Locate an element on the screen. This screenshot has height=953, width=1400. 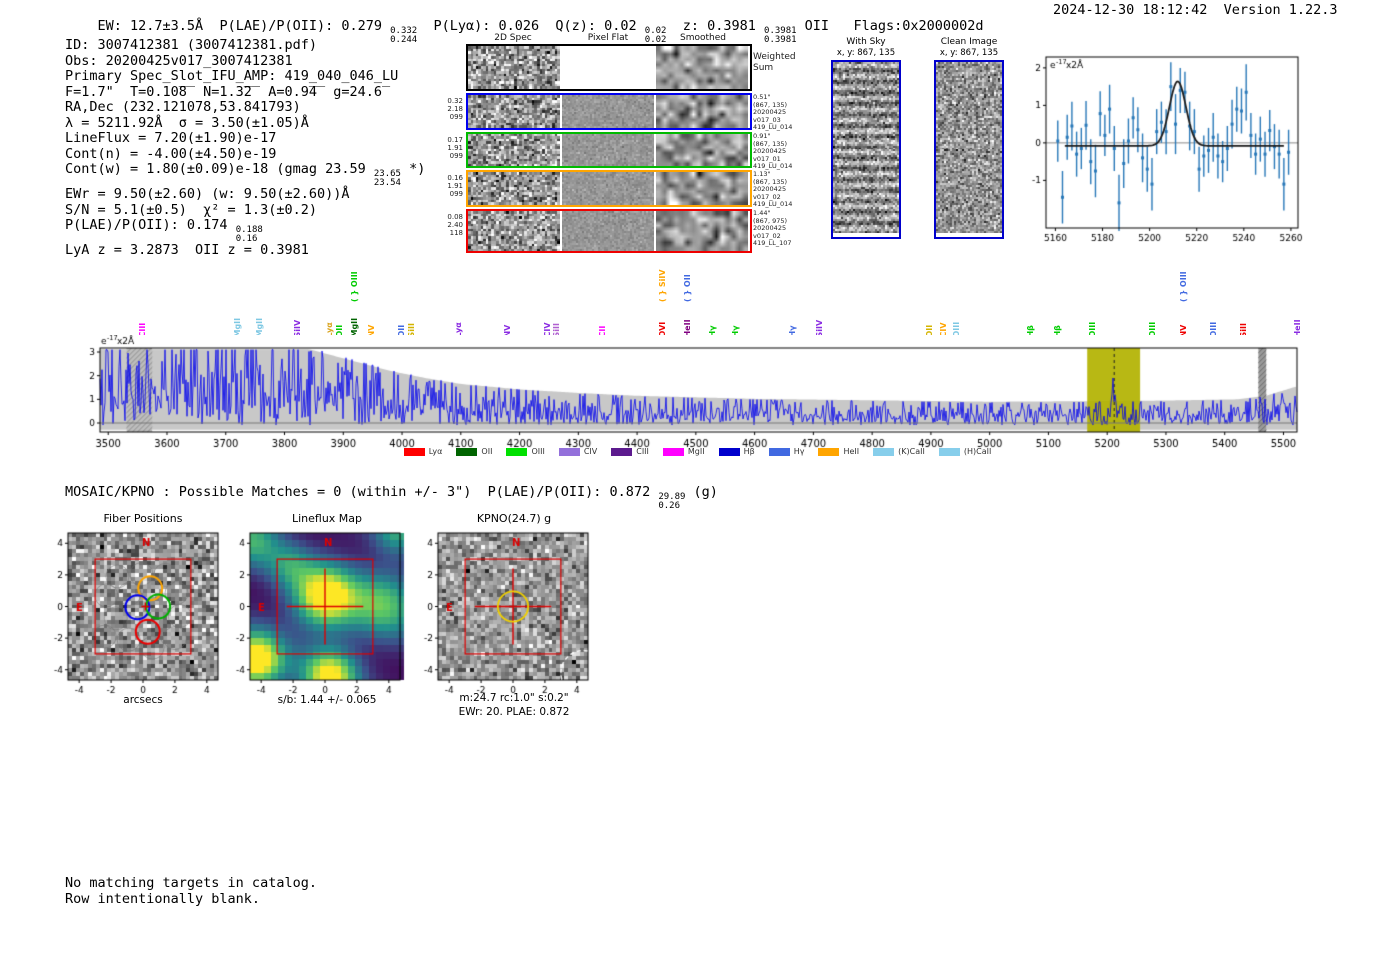
legend-item: CIII is located at coordinates (630, 451).